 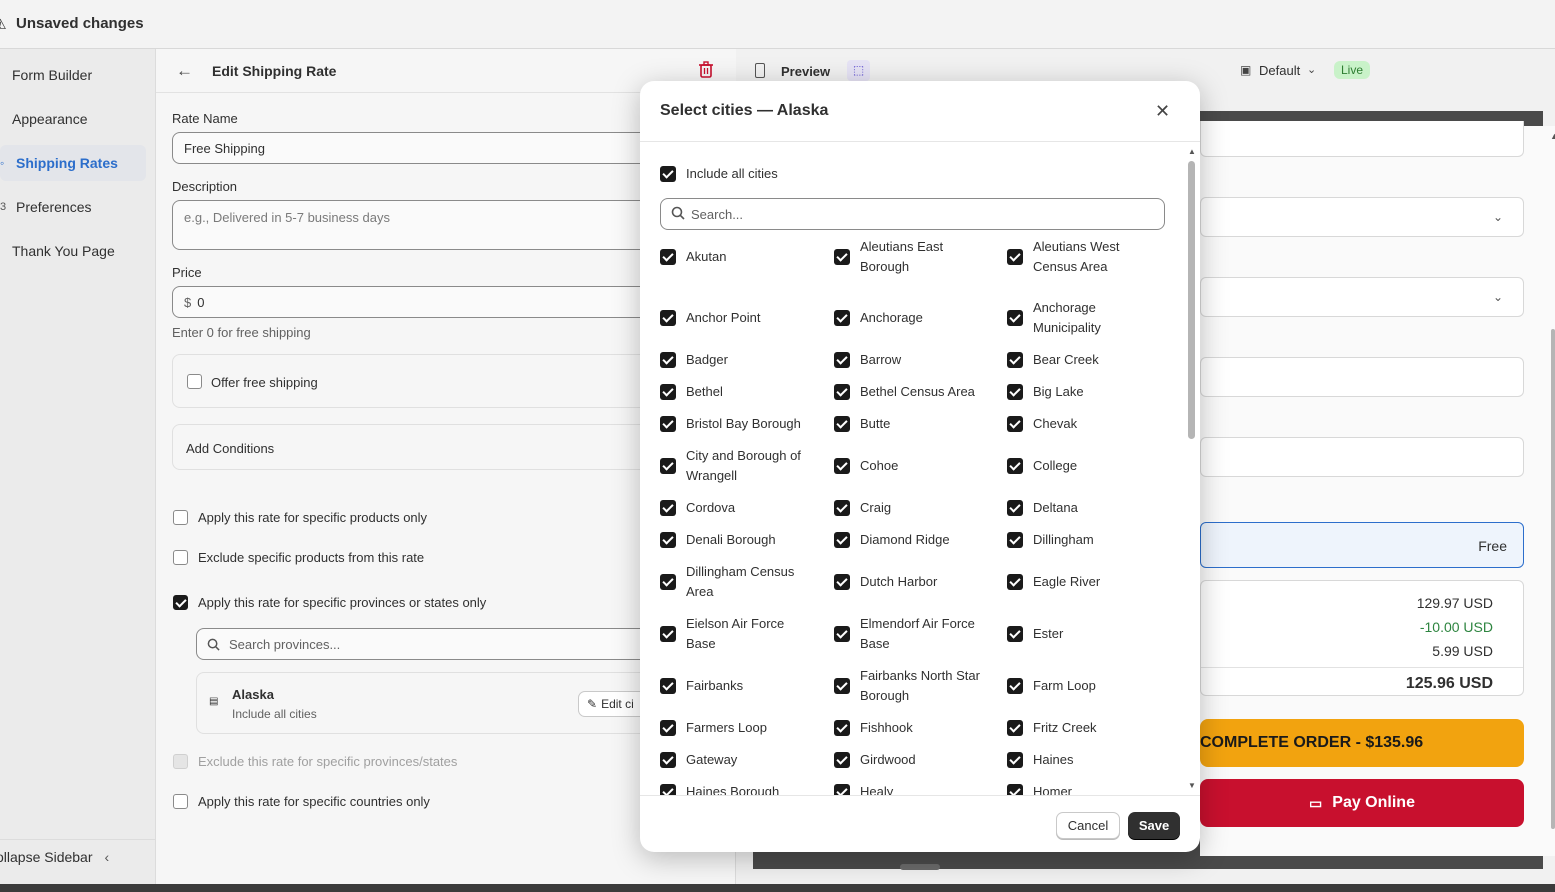 What do you see at coordinates (737, 257) in the screenshot?
I see `city-item: Akutan` at bounding box center [737, 257].